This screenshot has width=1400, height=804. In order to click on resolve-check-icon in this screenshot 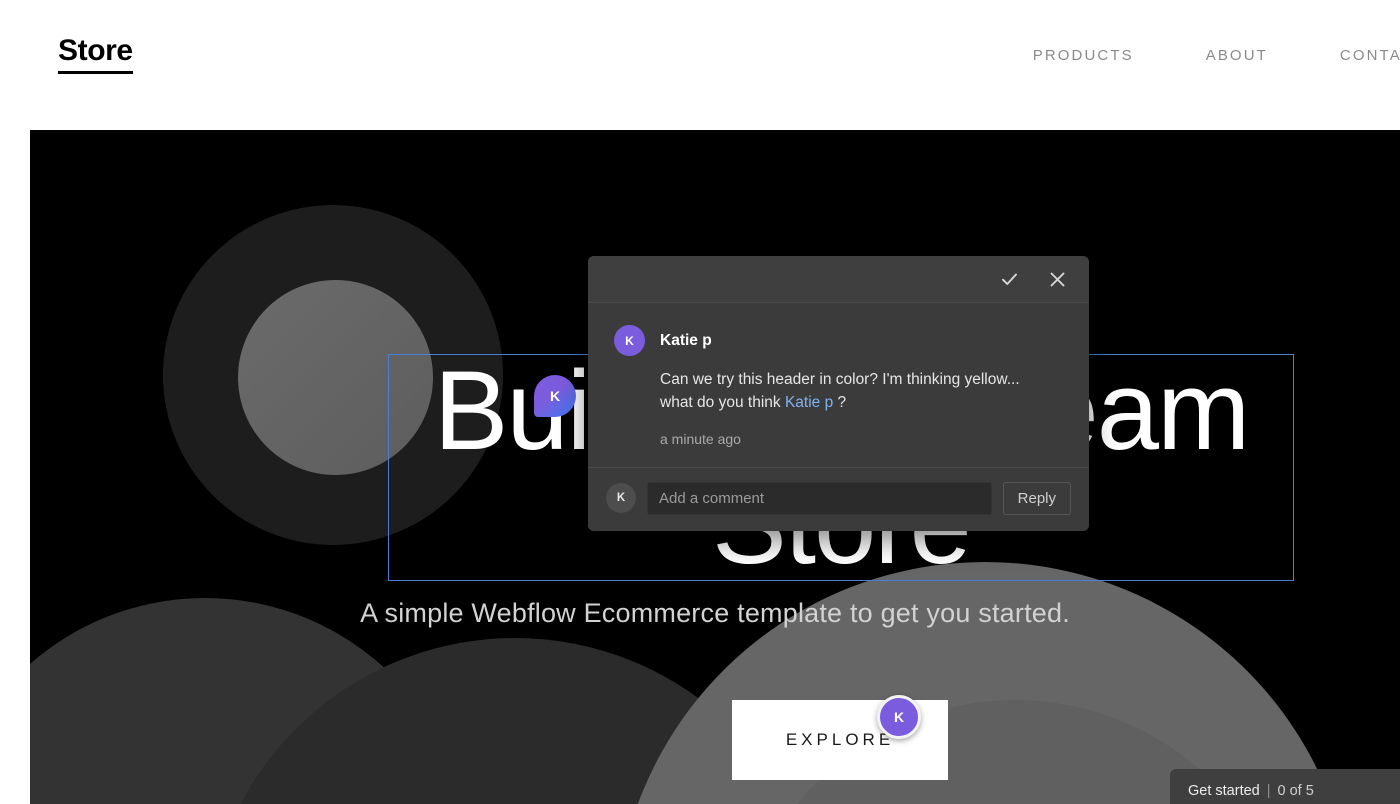, I will do `click(1009, 279)`.